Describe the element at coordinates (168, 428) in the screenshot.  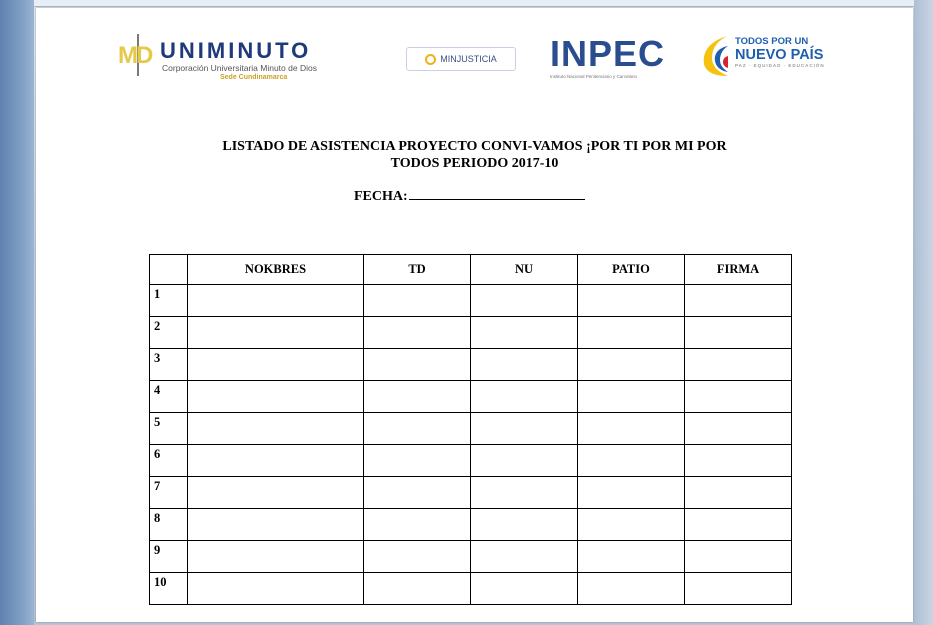
I see `row-number: 5` at that location.